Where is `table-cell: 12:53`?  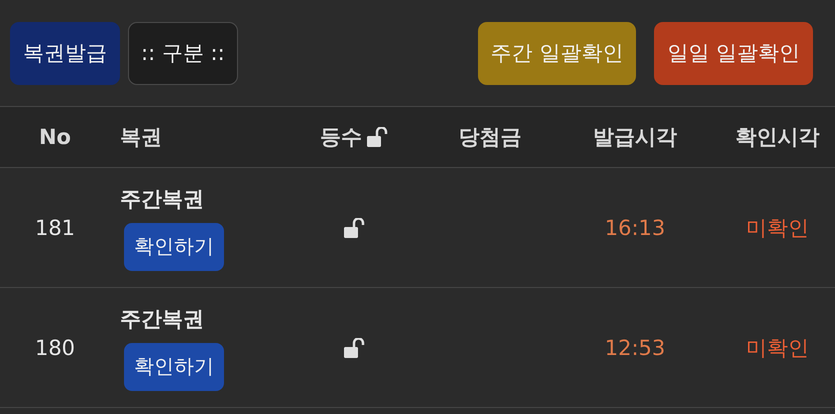 table-cell: 12:53 is located at coordinates (635, 348).